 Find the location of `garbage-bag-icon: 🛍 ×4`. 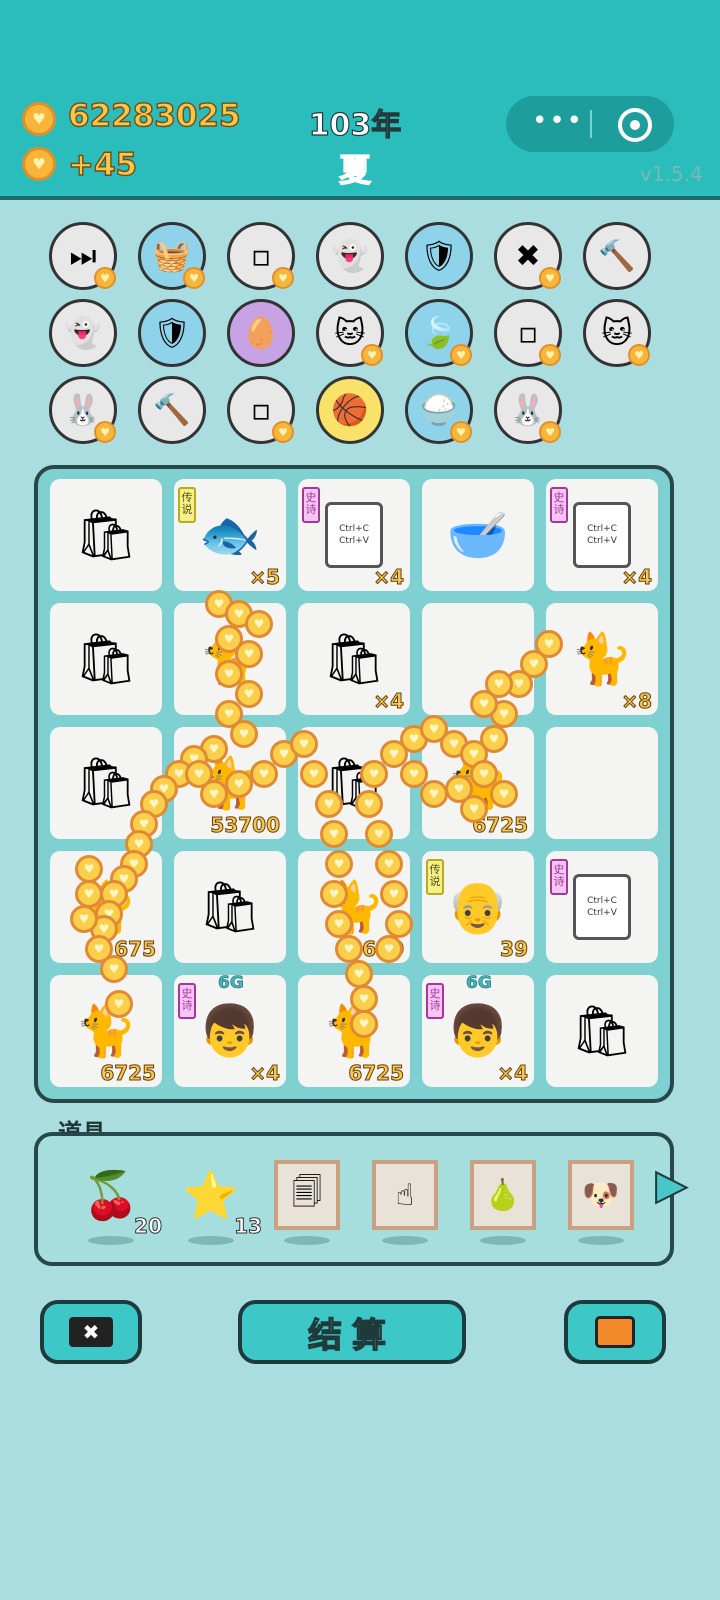

garbage-bag-icon: 🛍 ×4 is located at coordinates (354, 659).